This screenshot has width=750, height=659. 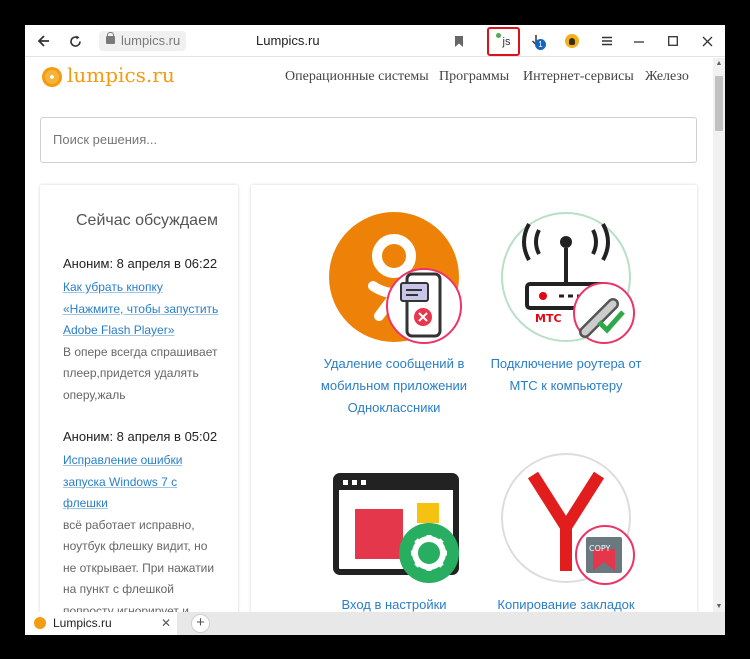 What do you see at coordinates (166, 623) in the screenshot?
I see `tab-close-icon: ✕` at bounding box center [166, 623].